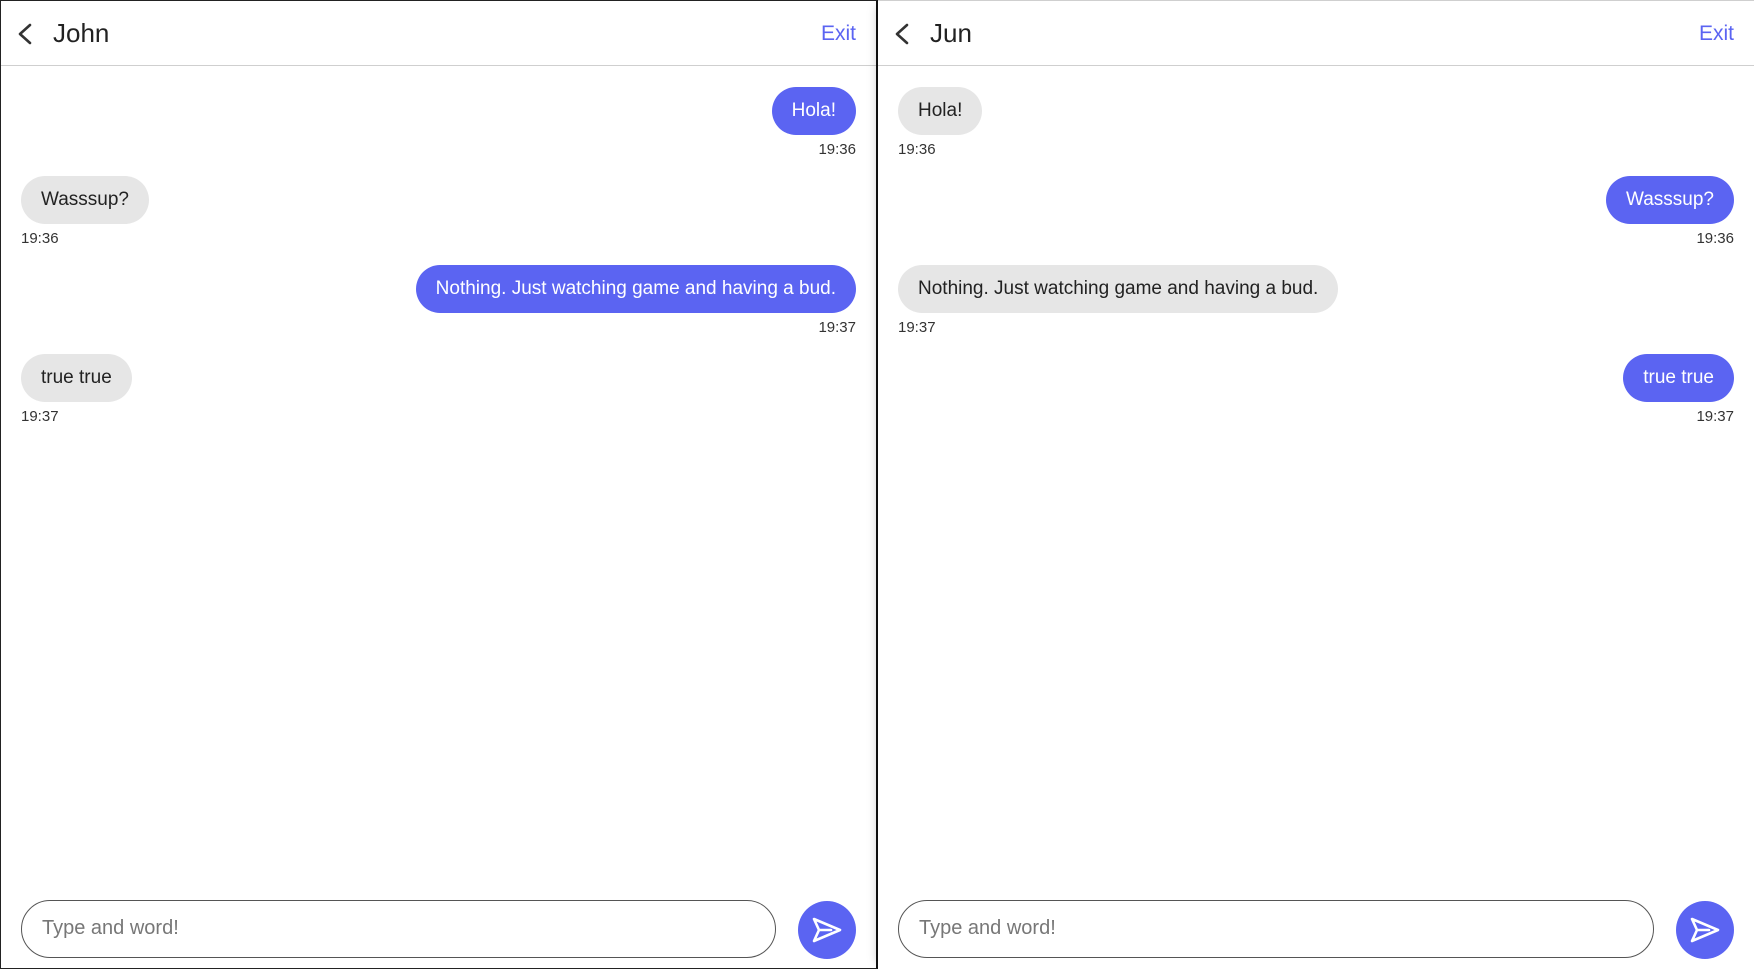 The image size is (1754, 969). I want to click on contact-name: John, so click(81, 33).